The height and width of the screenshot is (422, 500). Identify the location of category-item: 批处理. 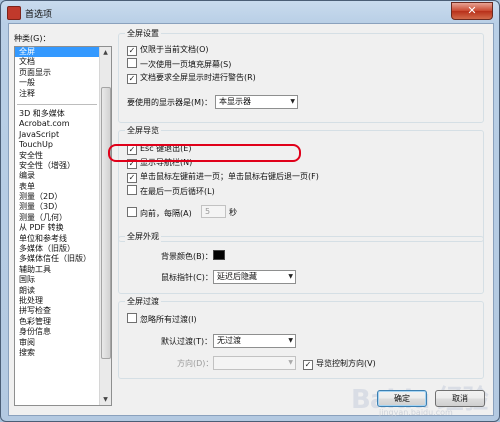
(57, 301).